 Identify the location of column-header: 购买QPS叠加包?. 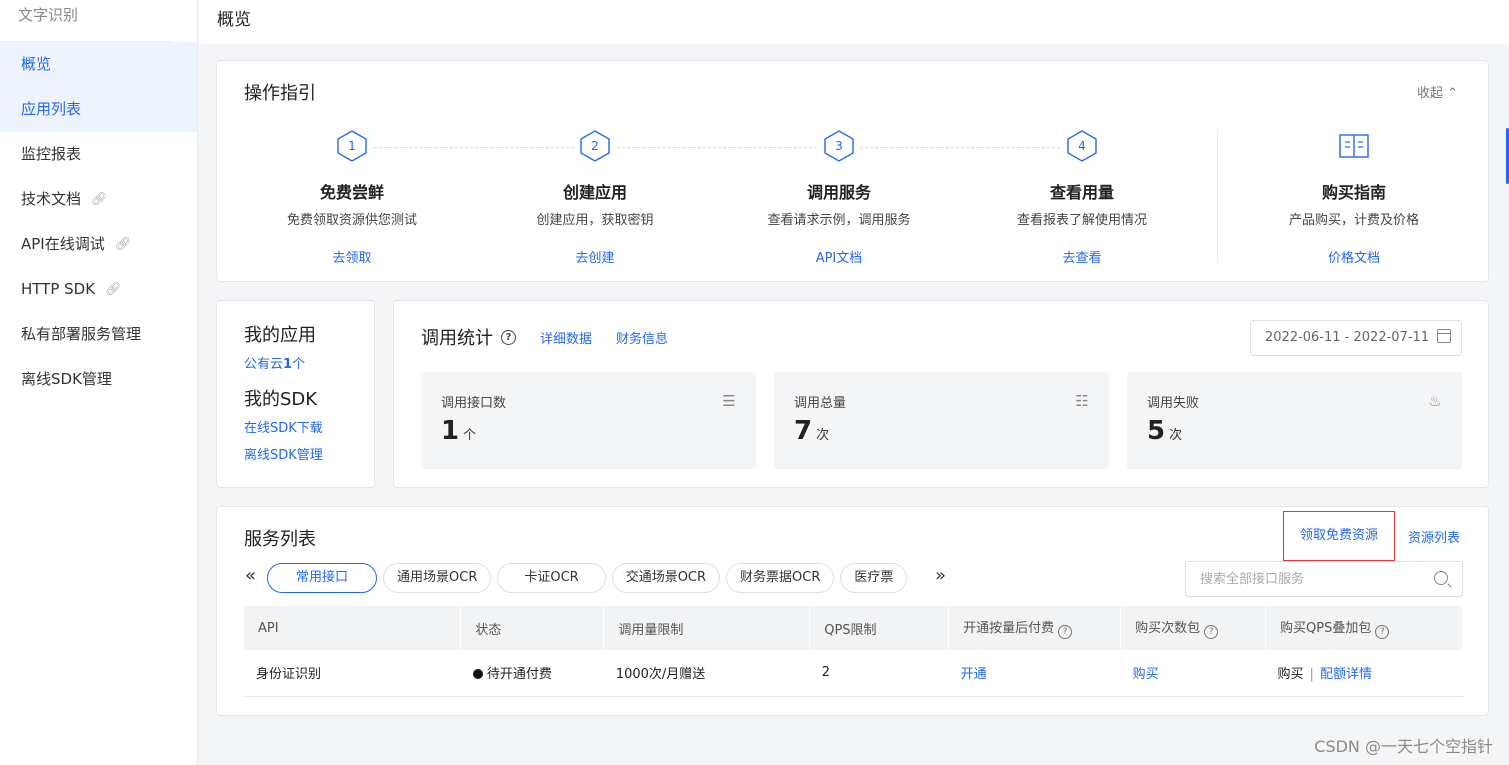
(1364, 628).